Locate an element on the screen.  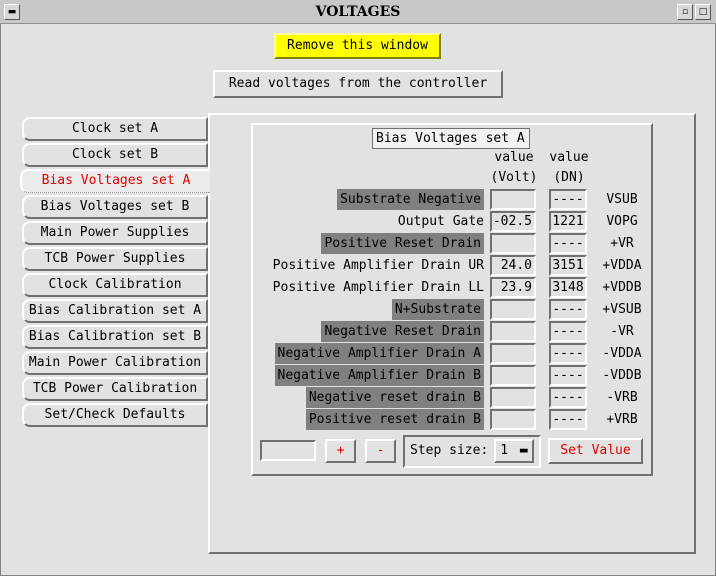
tab-bias-calibration-set-a: Bias Calibration set A is located at coordinates (115, 311).